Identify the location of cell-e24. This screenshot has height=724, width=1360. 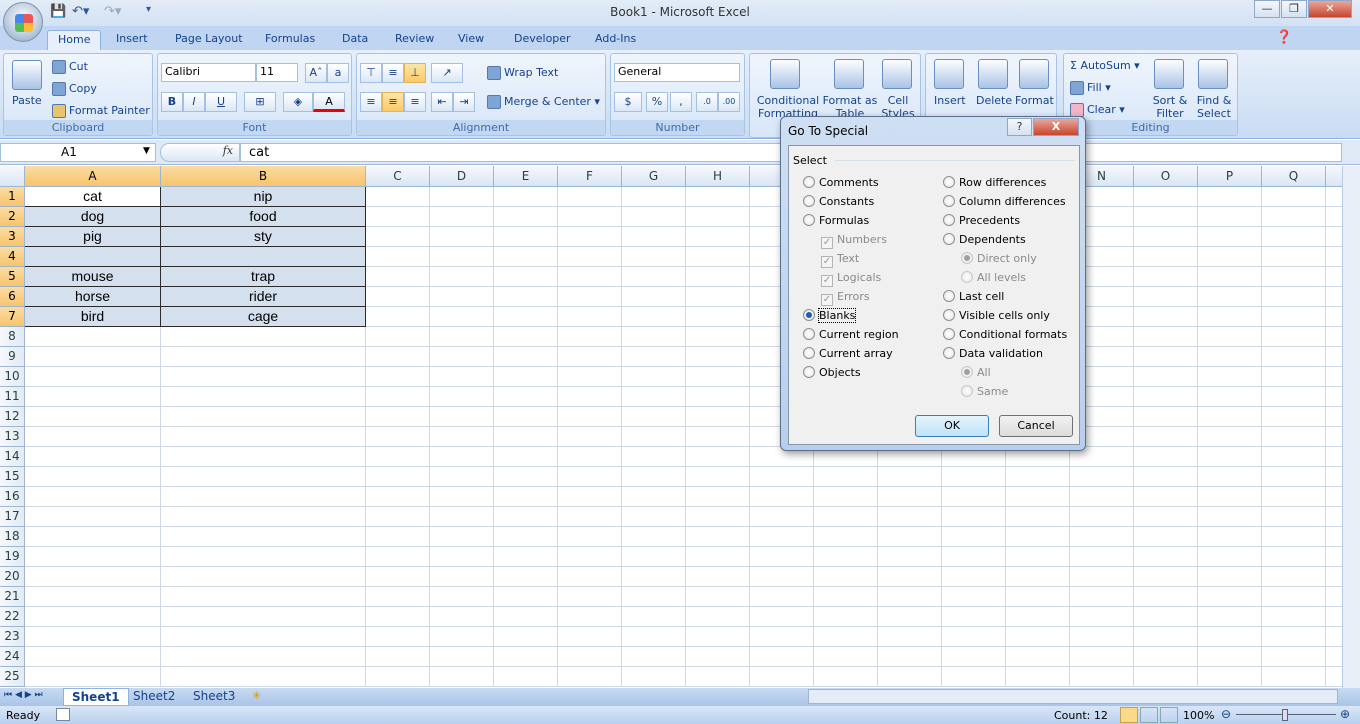
(526, 657).